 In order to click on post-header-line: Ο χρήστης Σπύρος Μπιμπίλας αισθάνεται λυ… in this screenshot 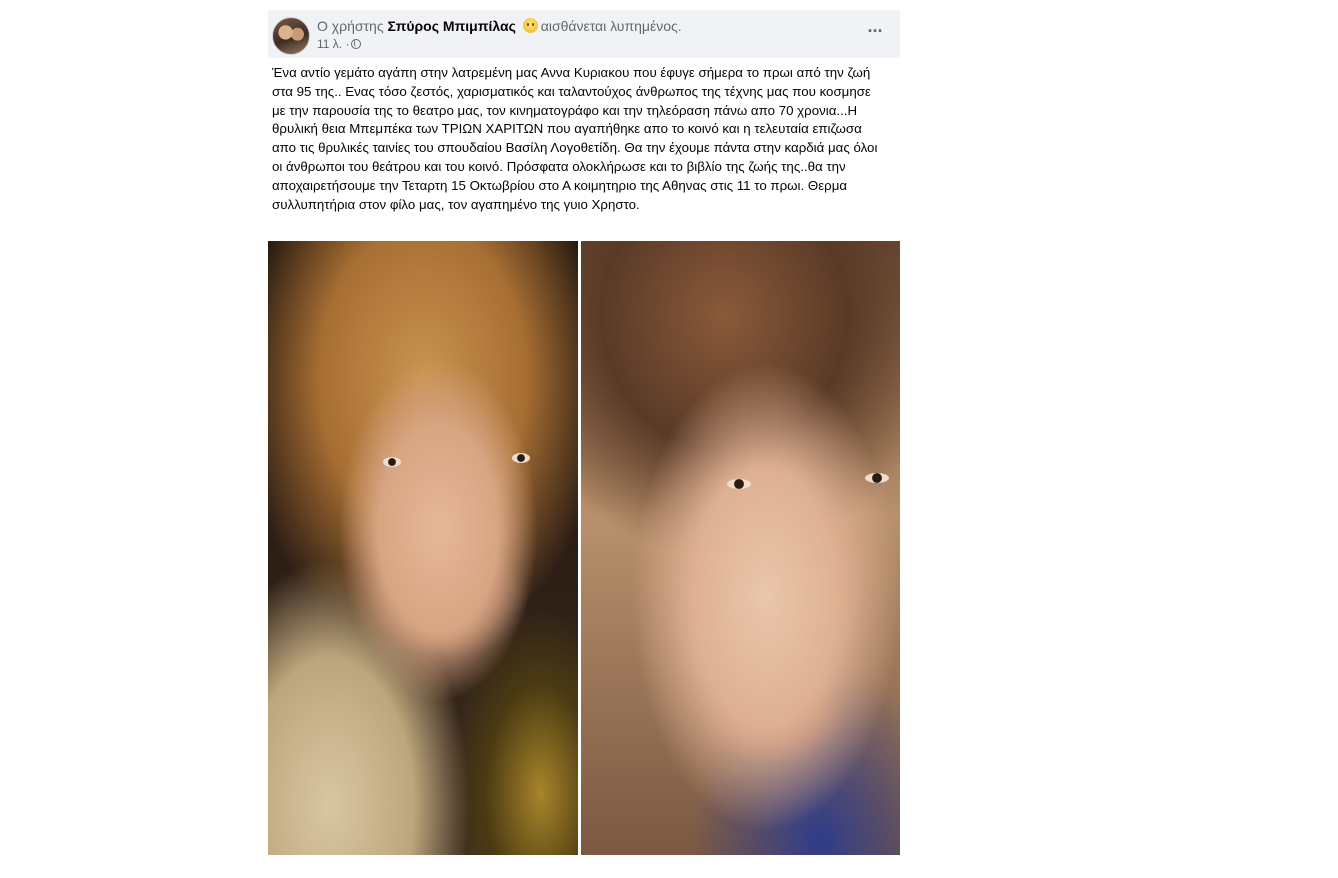, I will do `click(499, 26)`.